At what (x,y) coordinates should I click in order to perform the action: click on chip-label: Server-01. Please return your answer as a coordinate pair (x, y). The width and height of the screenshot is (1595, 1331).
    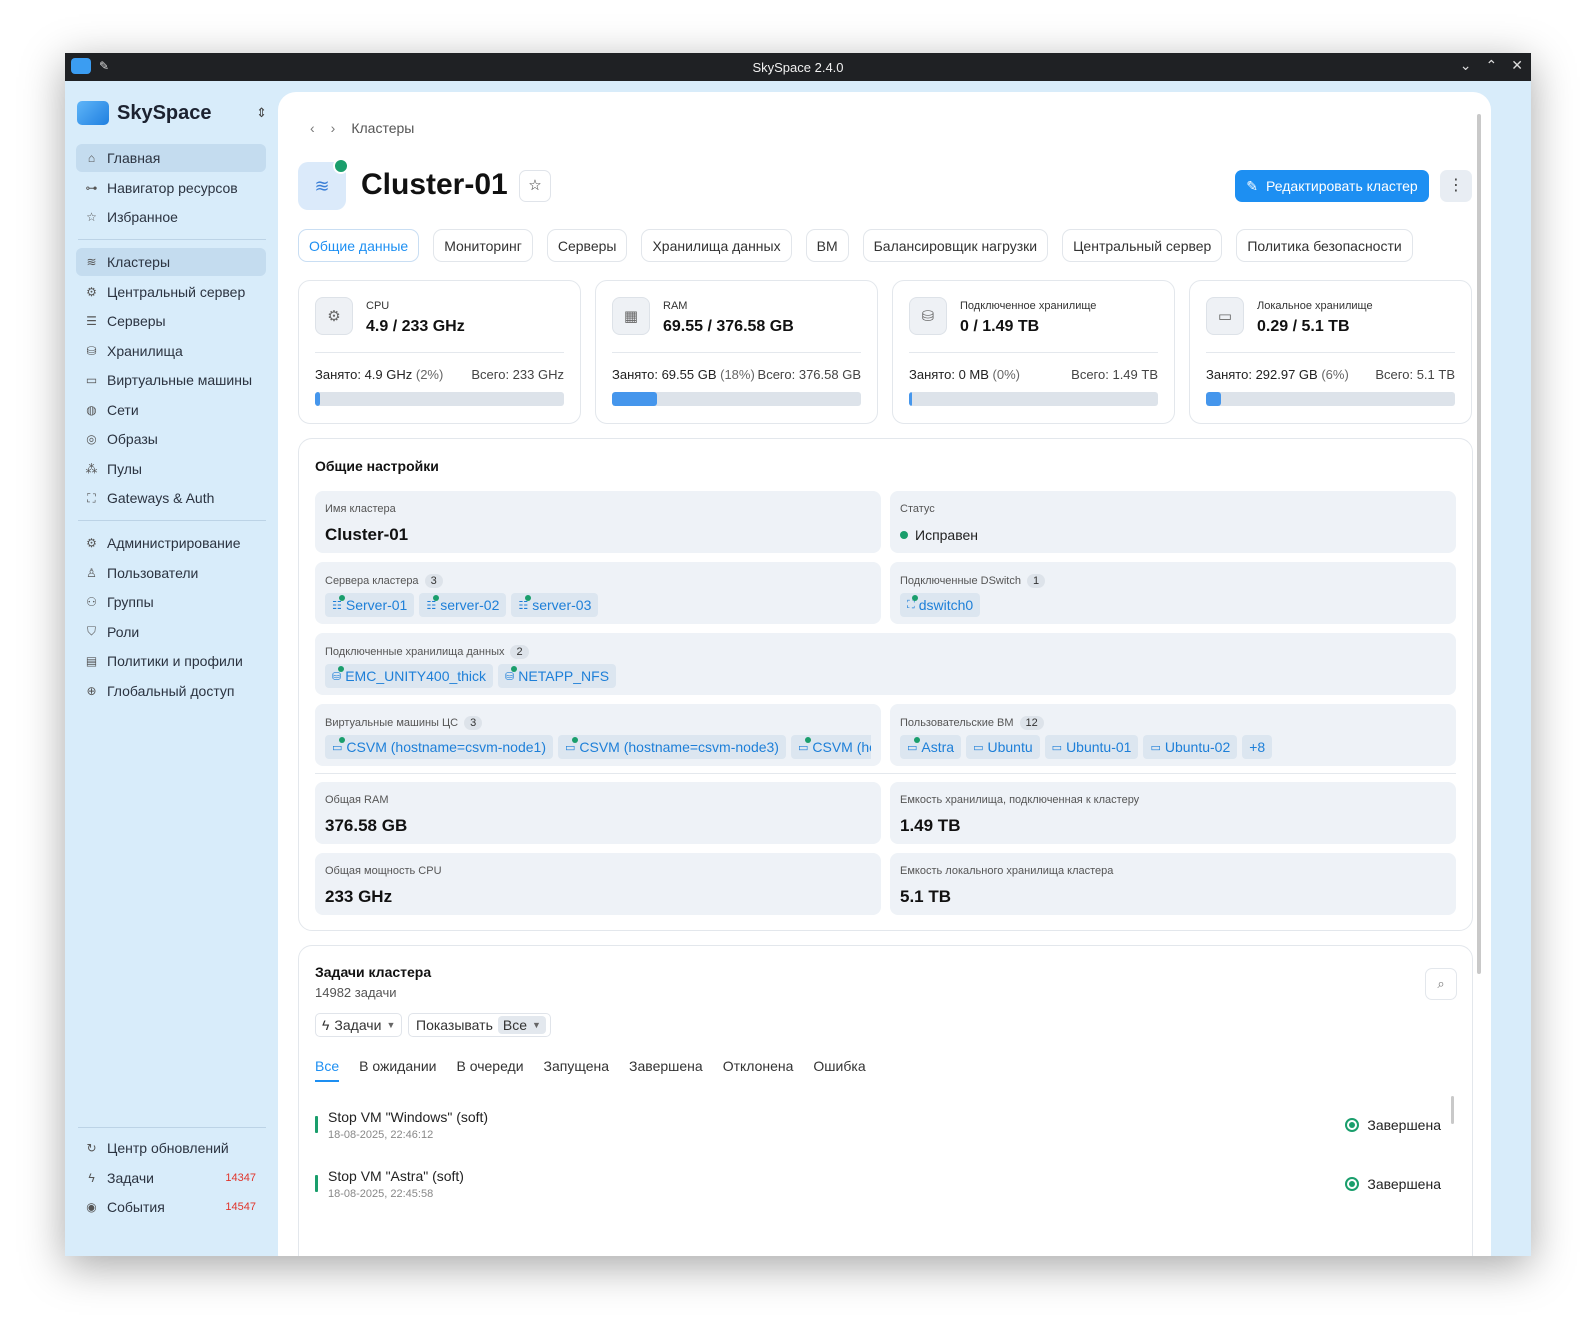
    Looking at the image, I should click on (376, 605).